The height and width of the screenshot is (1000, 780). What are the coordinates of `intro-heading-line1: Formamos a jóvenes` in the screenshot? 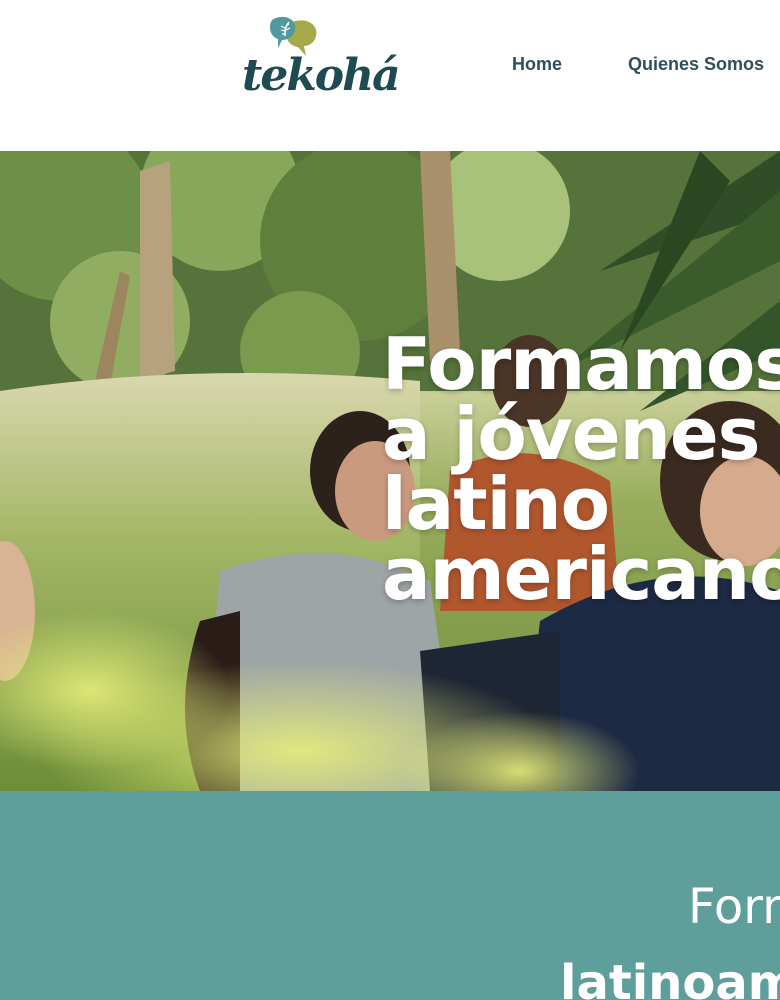 It's located at (734, 907).